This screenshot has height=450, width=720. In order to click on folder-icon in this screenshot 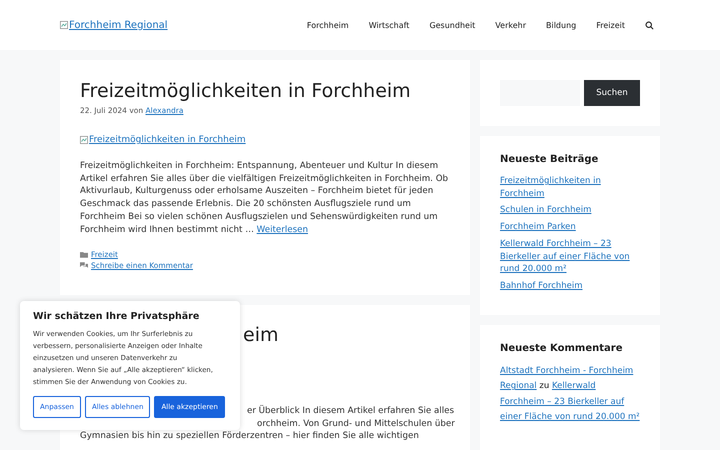, I will do `click(84, 254)`.